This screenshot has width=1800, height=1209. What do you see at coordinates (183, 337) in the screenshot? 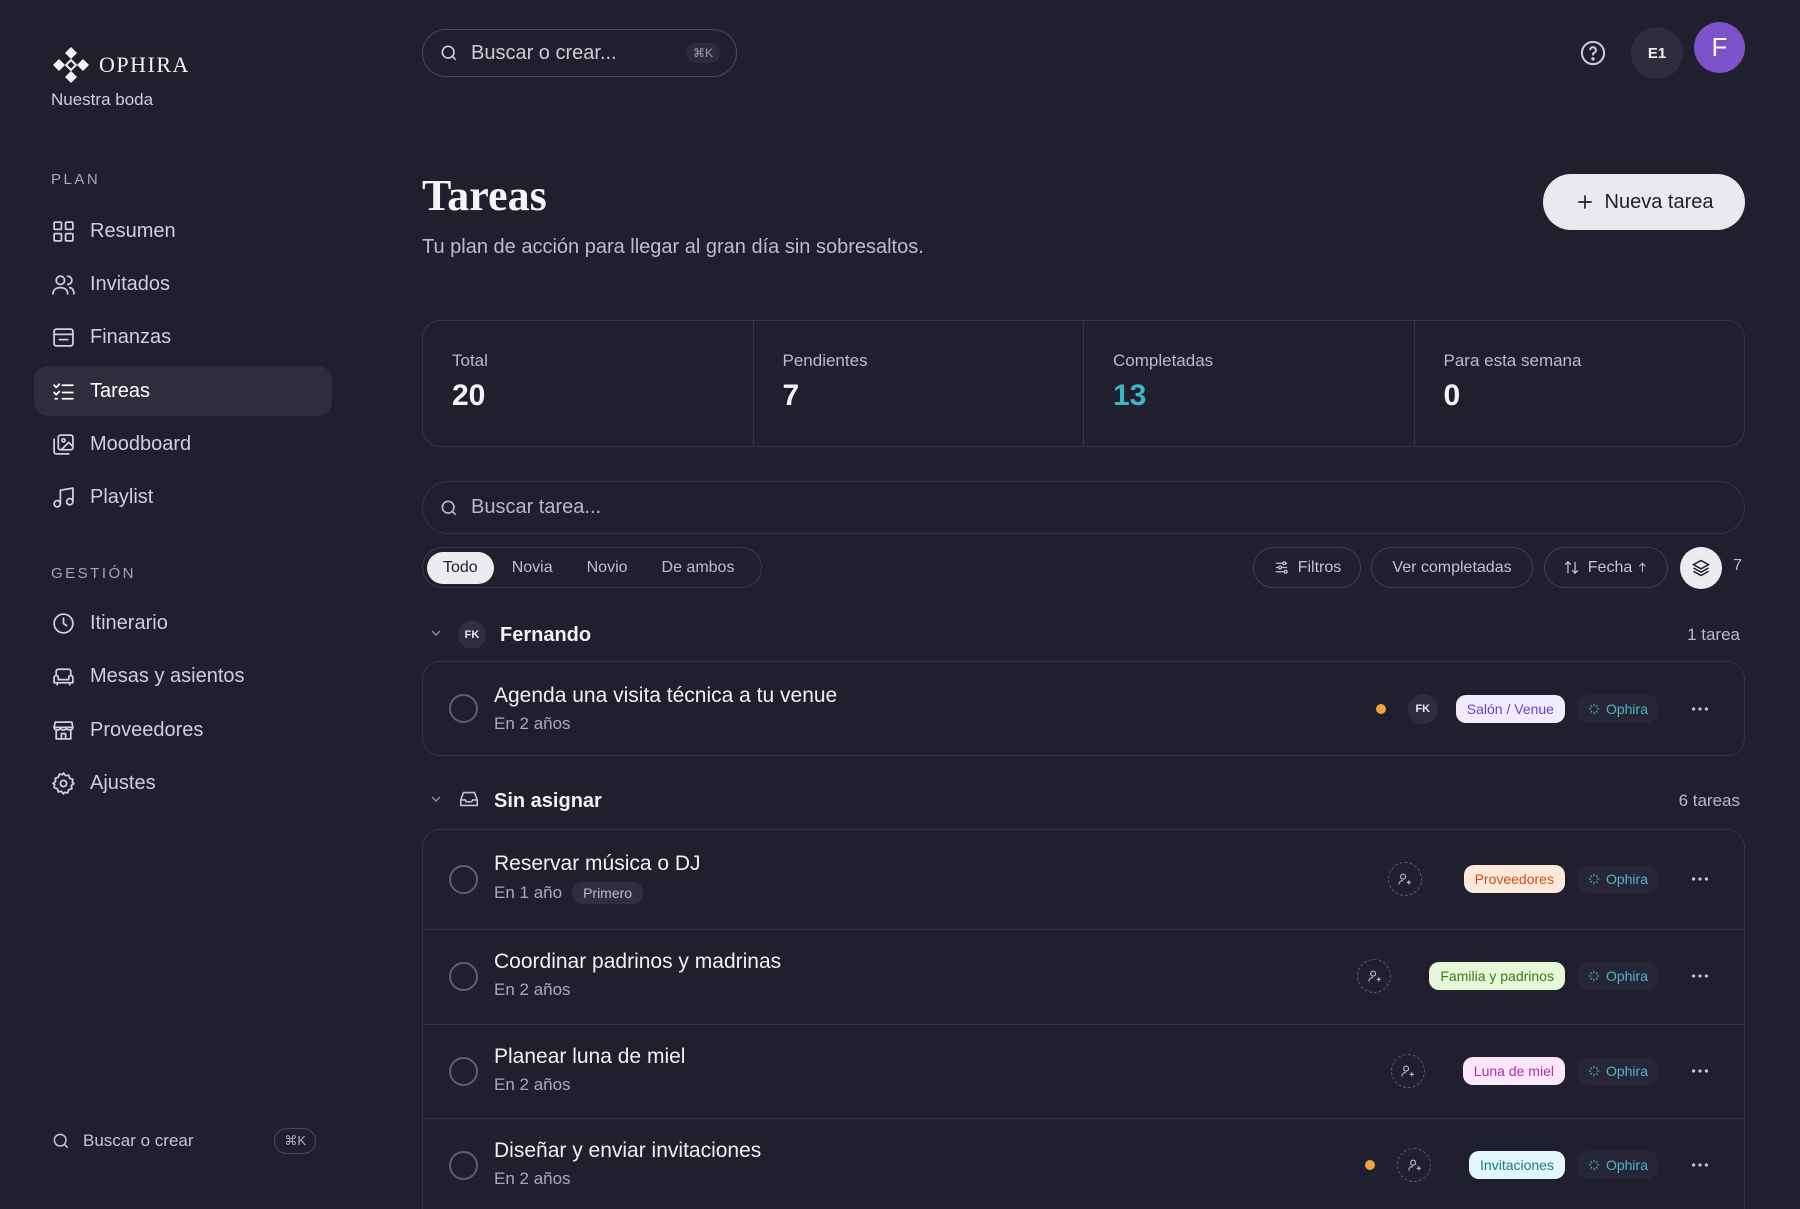
I see `sidebar-item-finanzas: Finanzas` at bounding box center [183, 337].